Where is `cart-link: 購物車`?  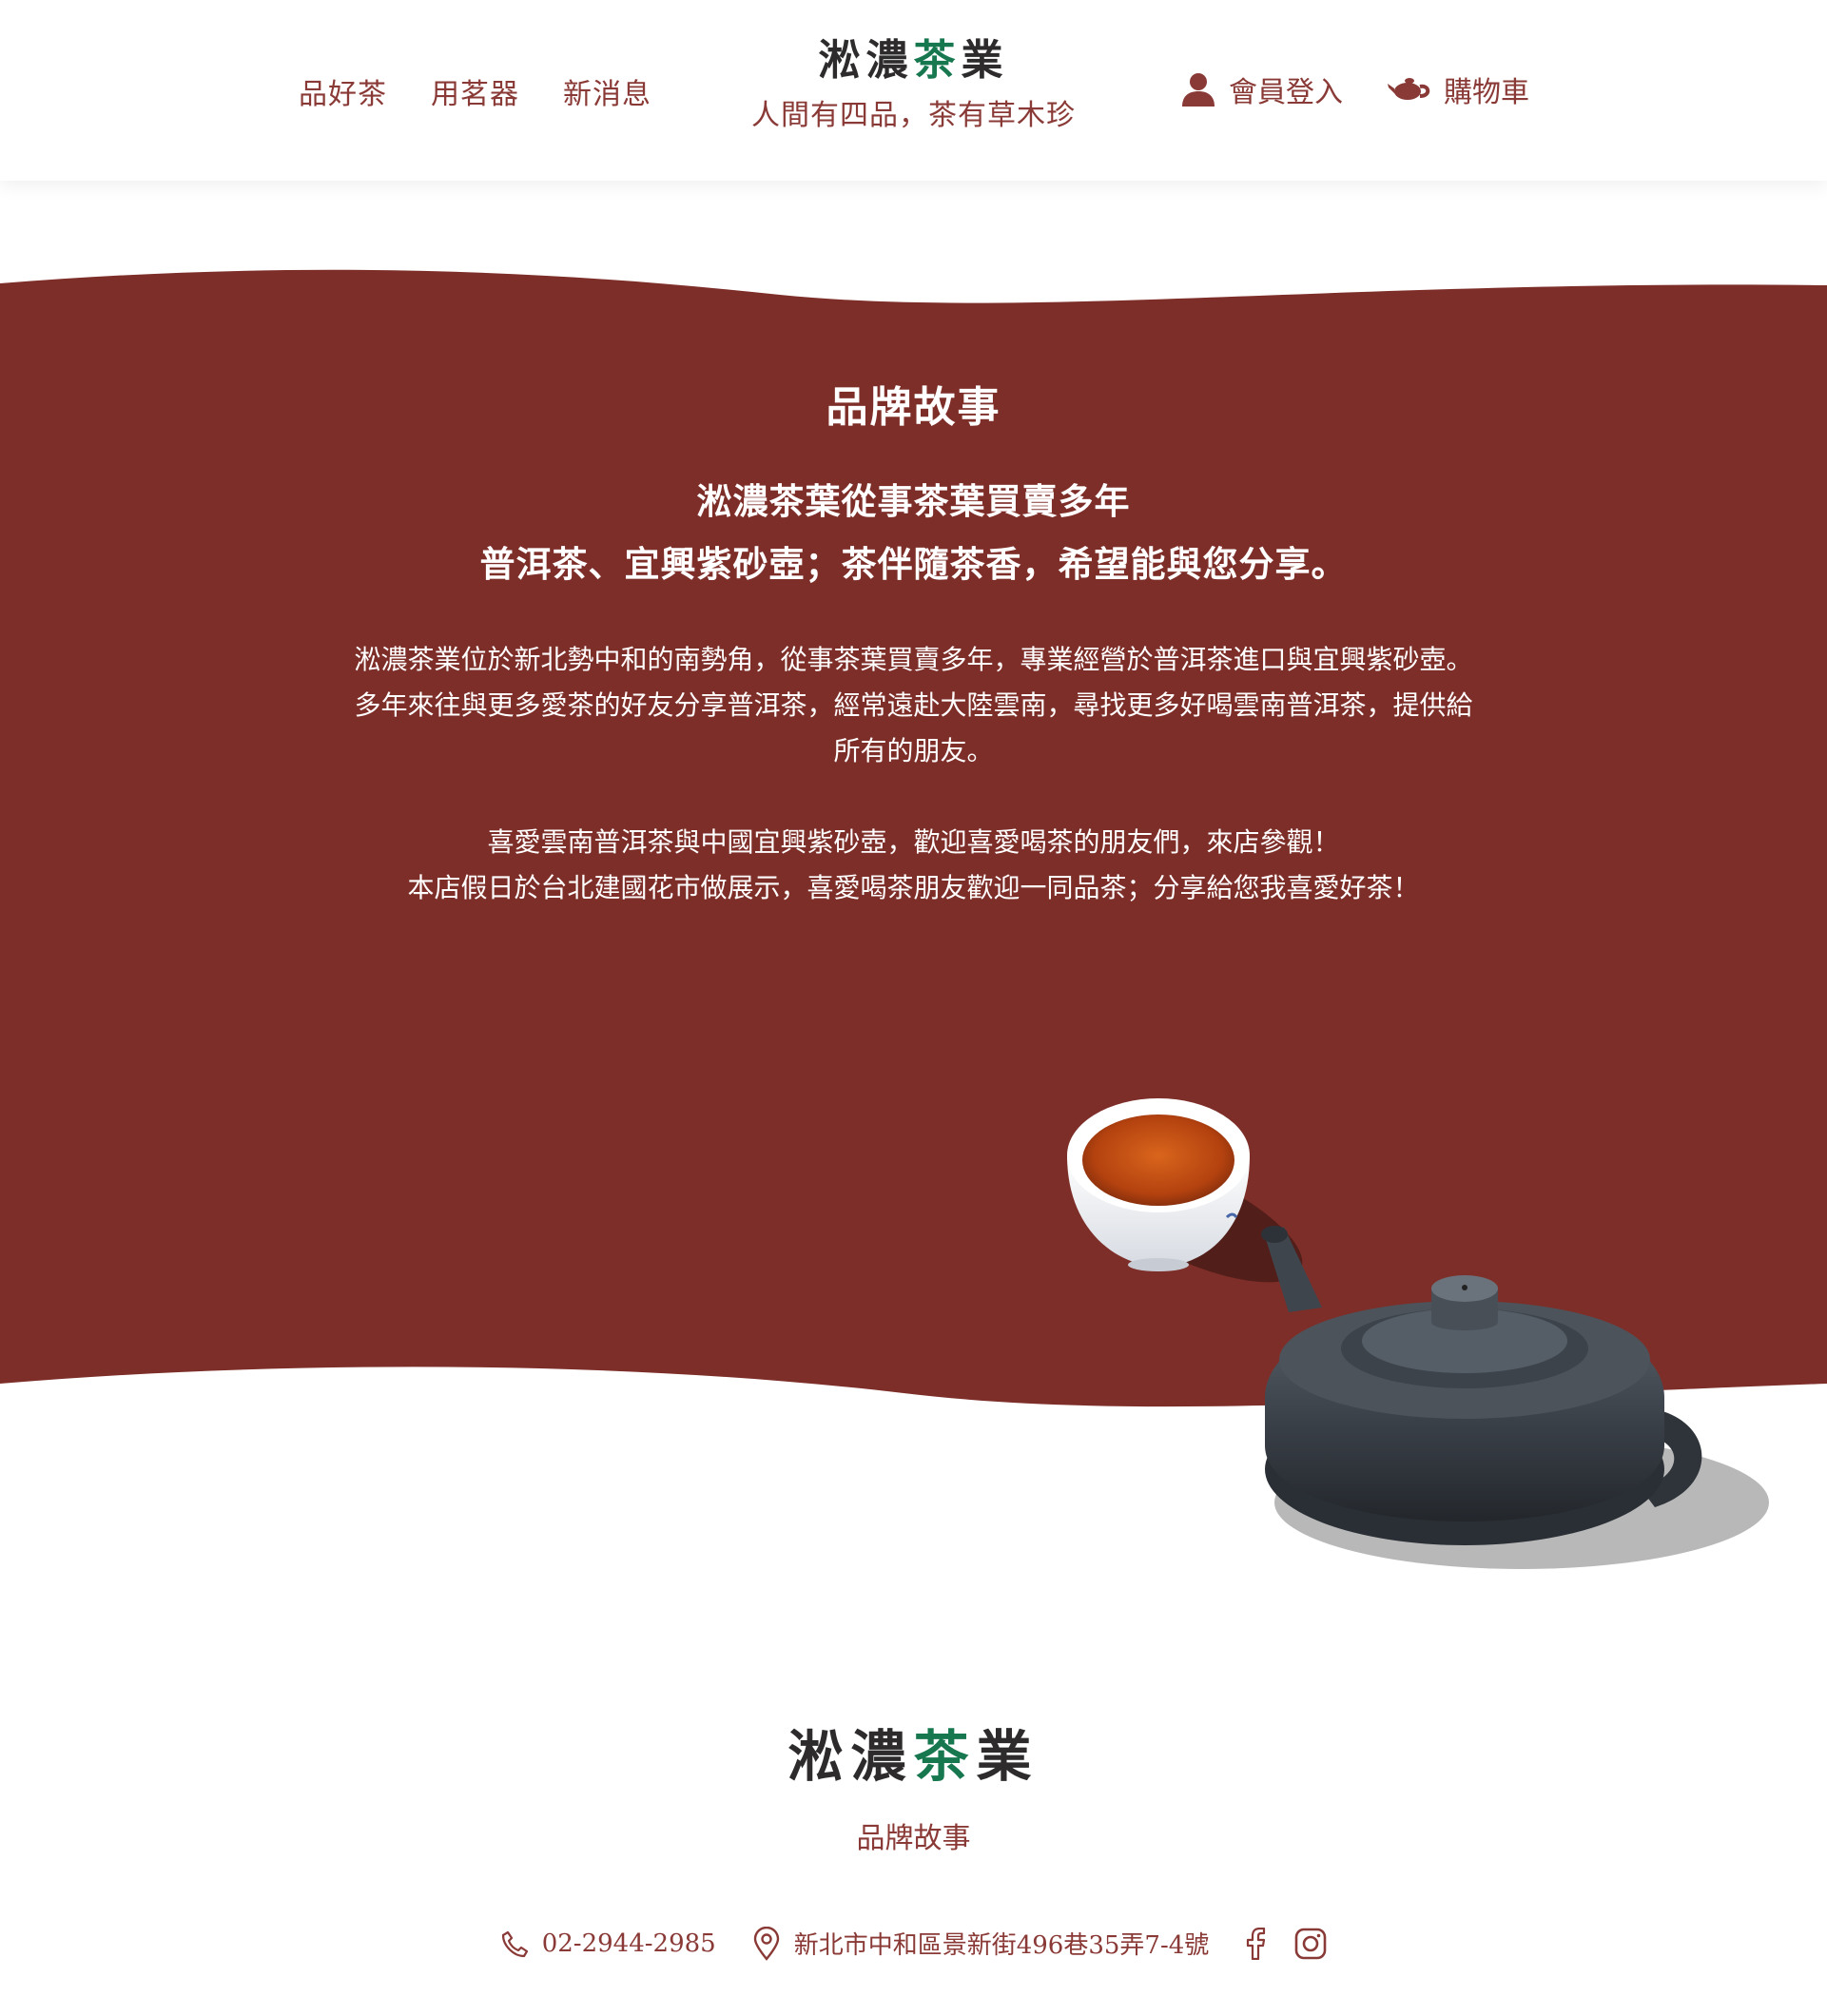 cart-link: 購物車 is located at coordinates (1458, 89).